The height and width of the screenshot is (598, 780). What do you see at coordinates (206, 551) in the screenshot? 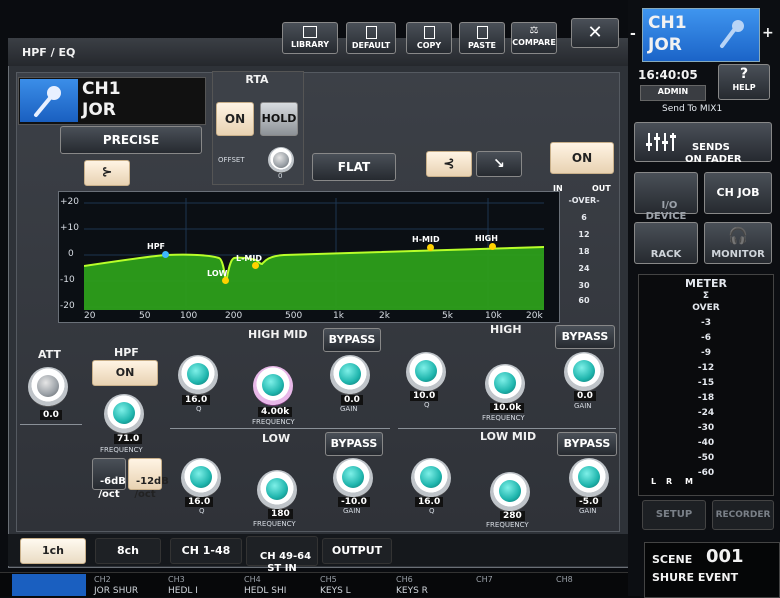
I see `tab-ch-1-48: CH 1-48` at bounding box center [206, 551].